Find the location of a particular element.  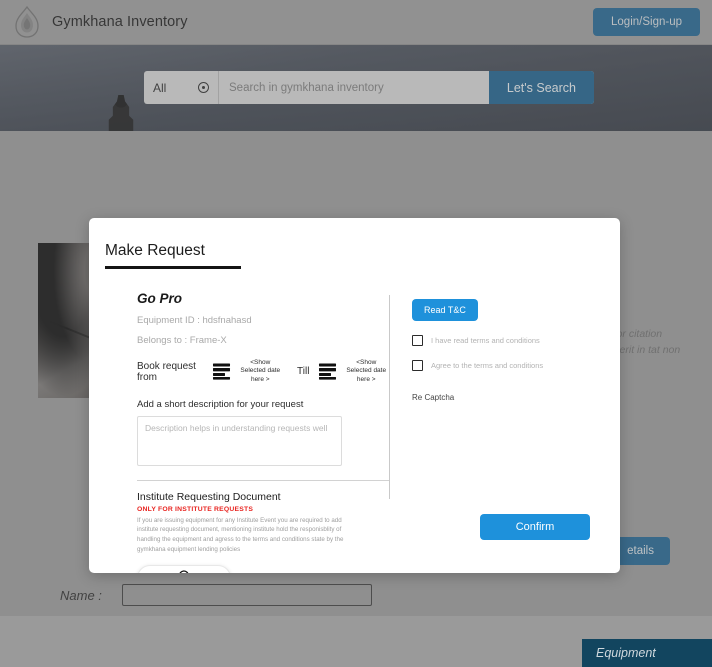

institute-document-title: Institute Requesting Document is located at coordinates (263, 497).